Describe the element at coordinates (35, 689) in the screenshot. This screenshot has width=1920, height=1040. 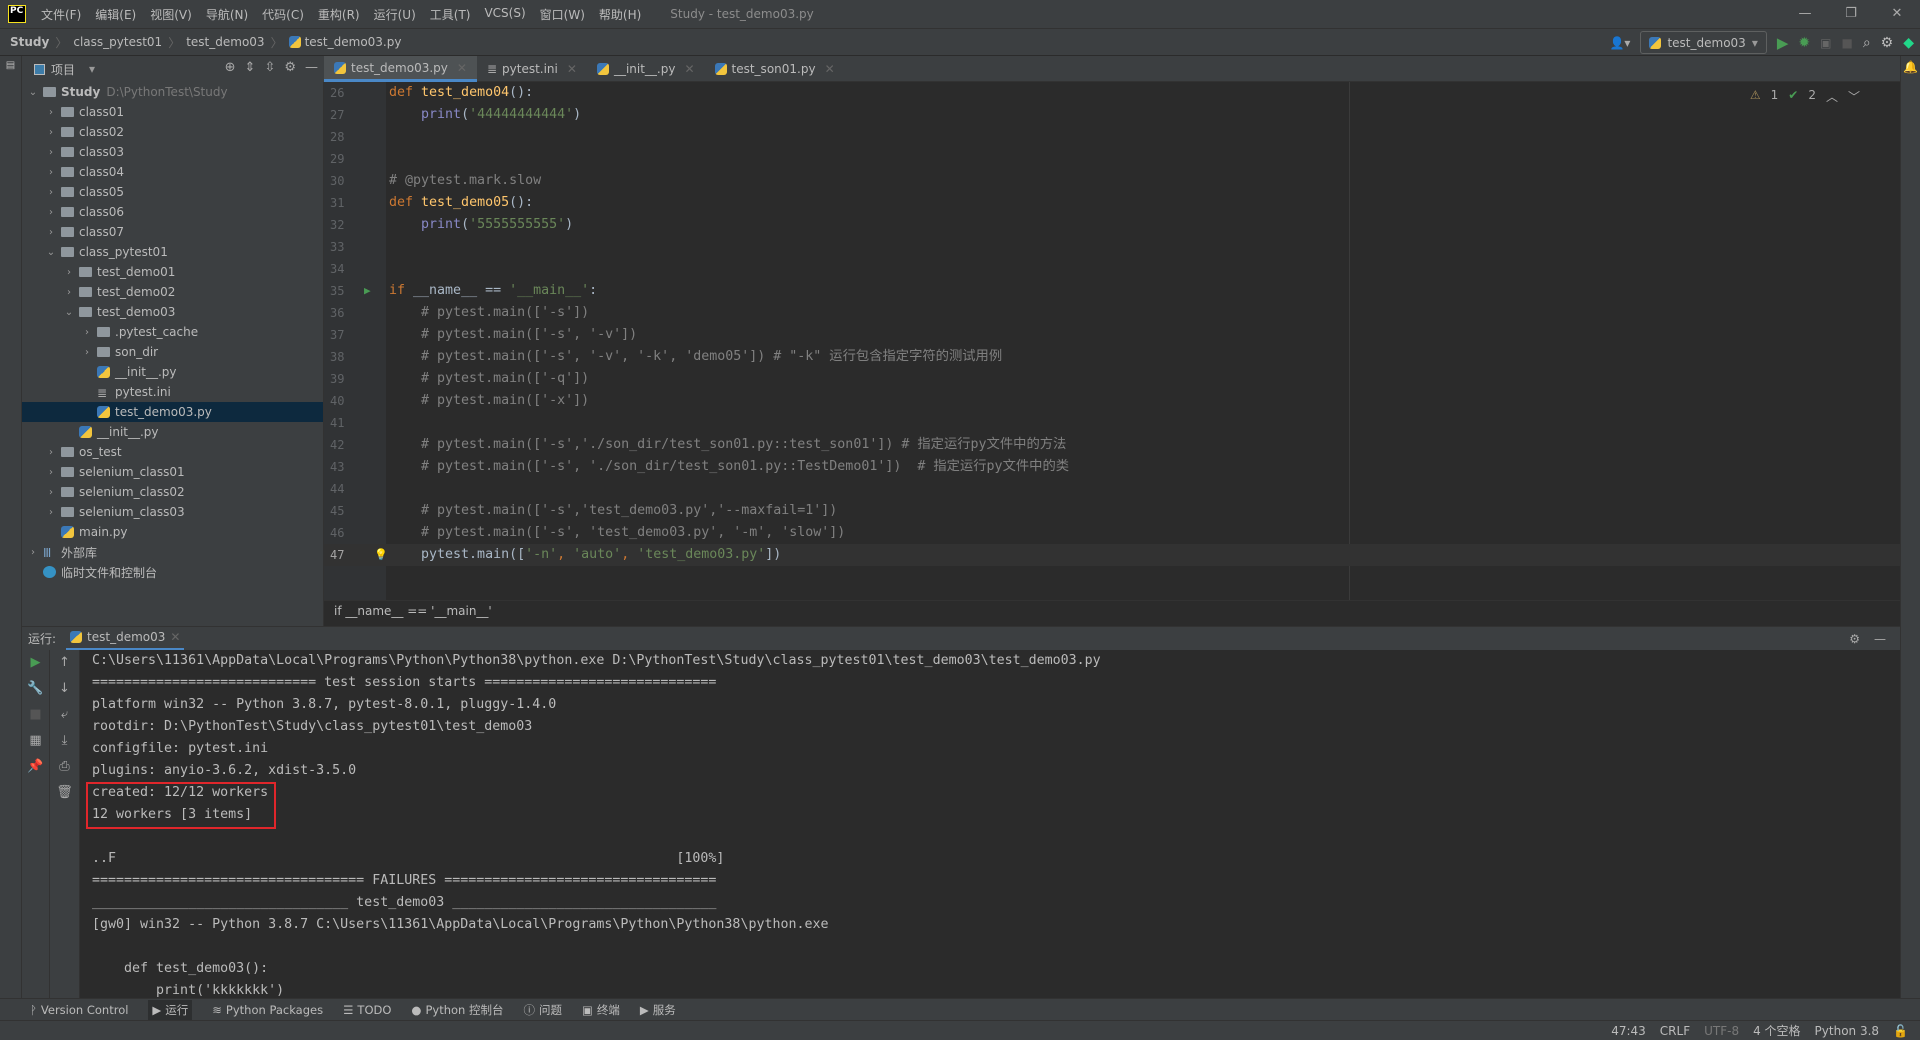
I see `wrench-icon: 🔧` at that location.